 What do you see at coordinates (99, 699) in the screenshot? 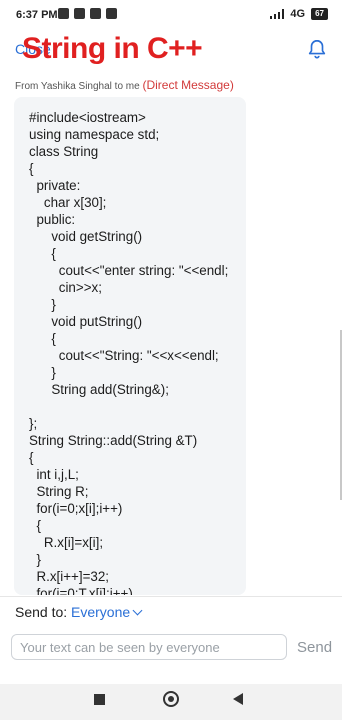
I see `nav-square-icon` at bounding box center [99, 699].